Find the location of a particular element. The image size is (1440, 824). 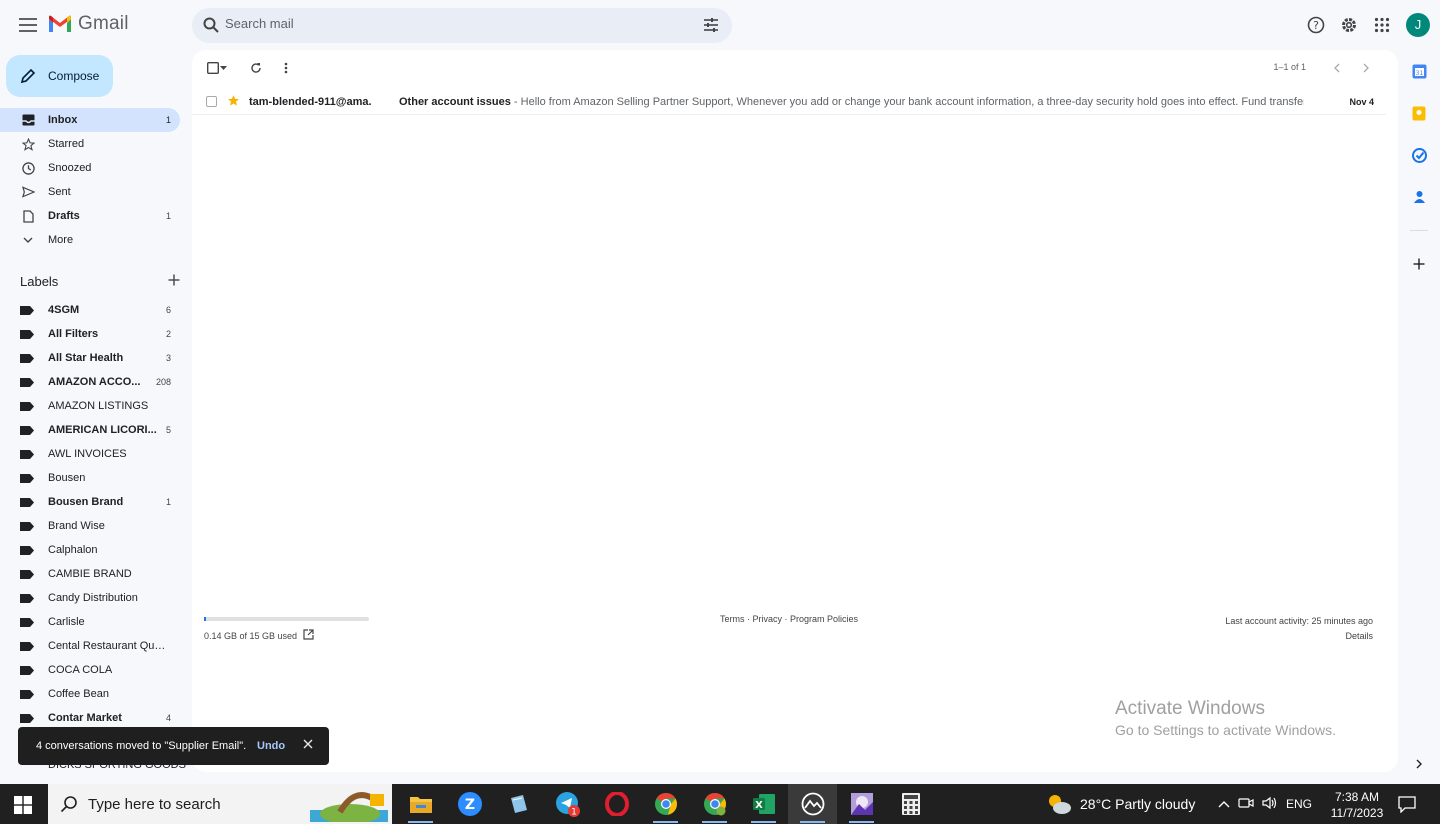

expand-side-panel-icon is located at coordinates (1419, 764).